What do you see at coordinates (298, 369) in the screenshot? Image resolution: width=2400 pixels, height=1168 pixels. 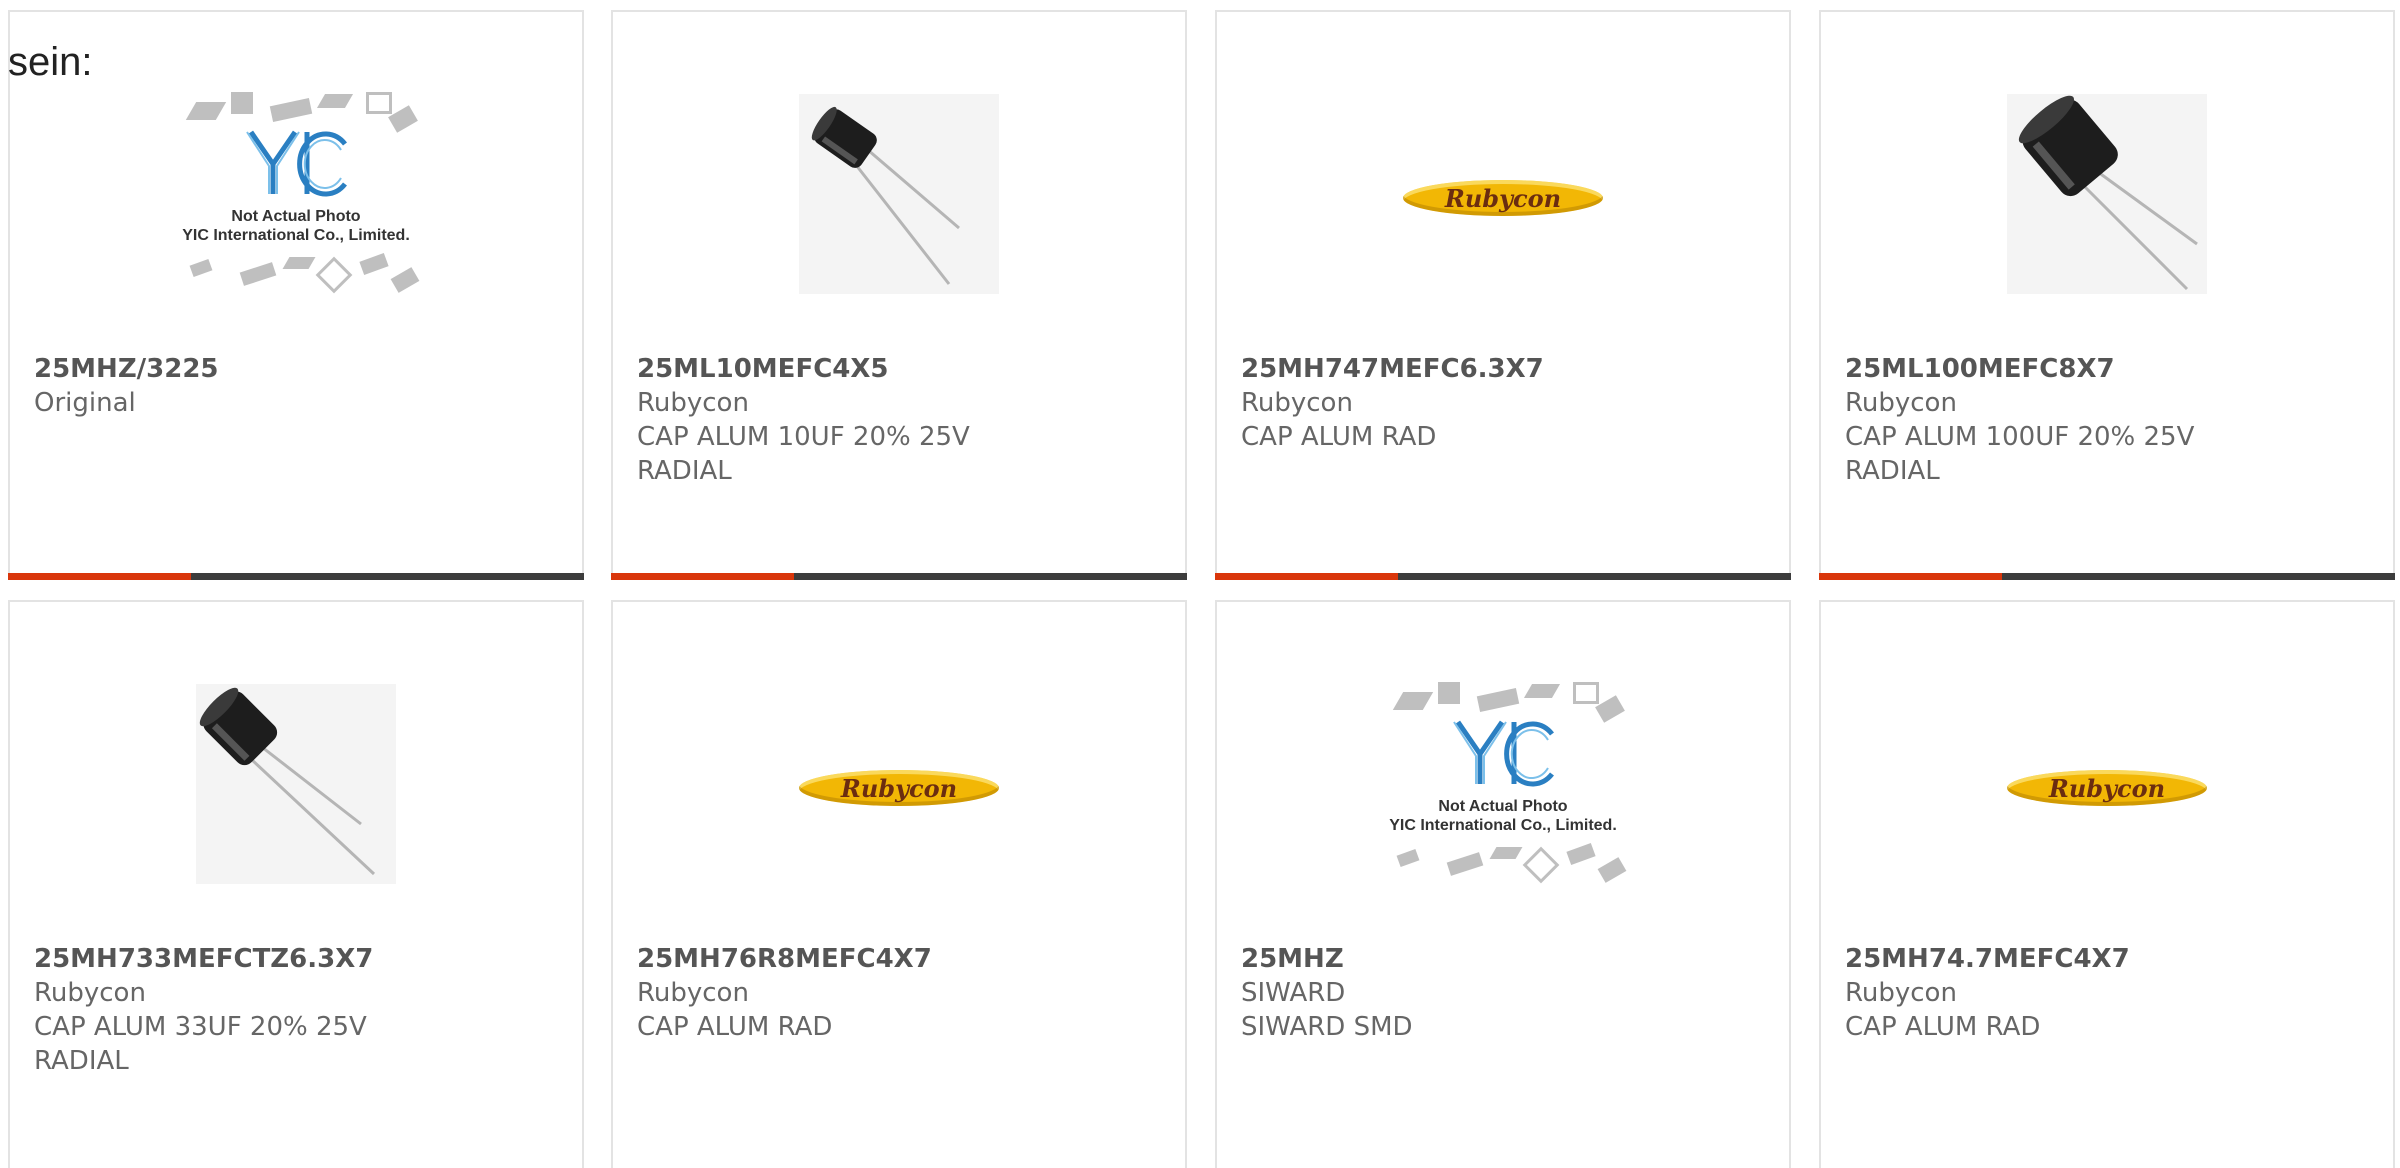 I see `part-number: 25MHZ/3225` at bounding box center [298, 369].